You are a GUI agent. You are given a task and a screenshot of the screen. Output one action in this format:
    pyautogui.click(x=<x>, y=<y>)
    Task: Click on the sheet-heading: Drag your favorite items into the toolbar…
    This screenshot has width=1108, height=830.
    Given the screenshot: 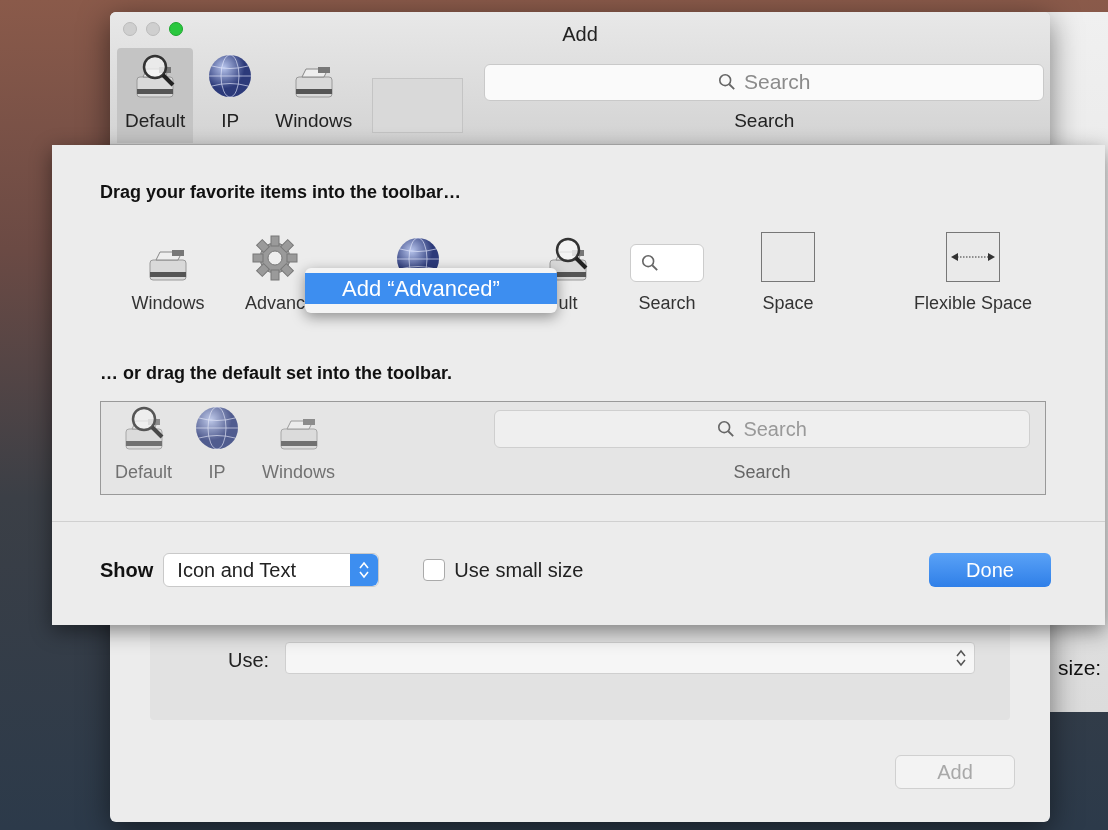 What is the action you would take?
    pyautogui.click(x=281, y=192)
    